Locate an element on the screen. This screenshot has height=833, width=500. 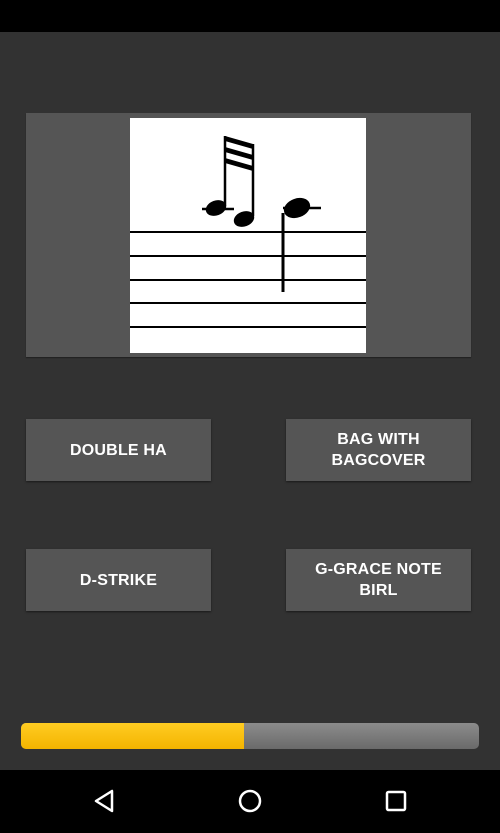
navigation-bar is located at coordinates (250, 801).